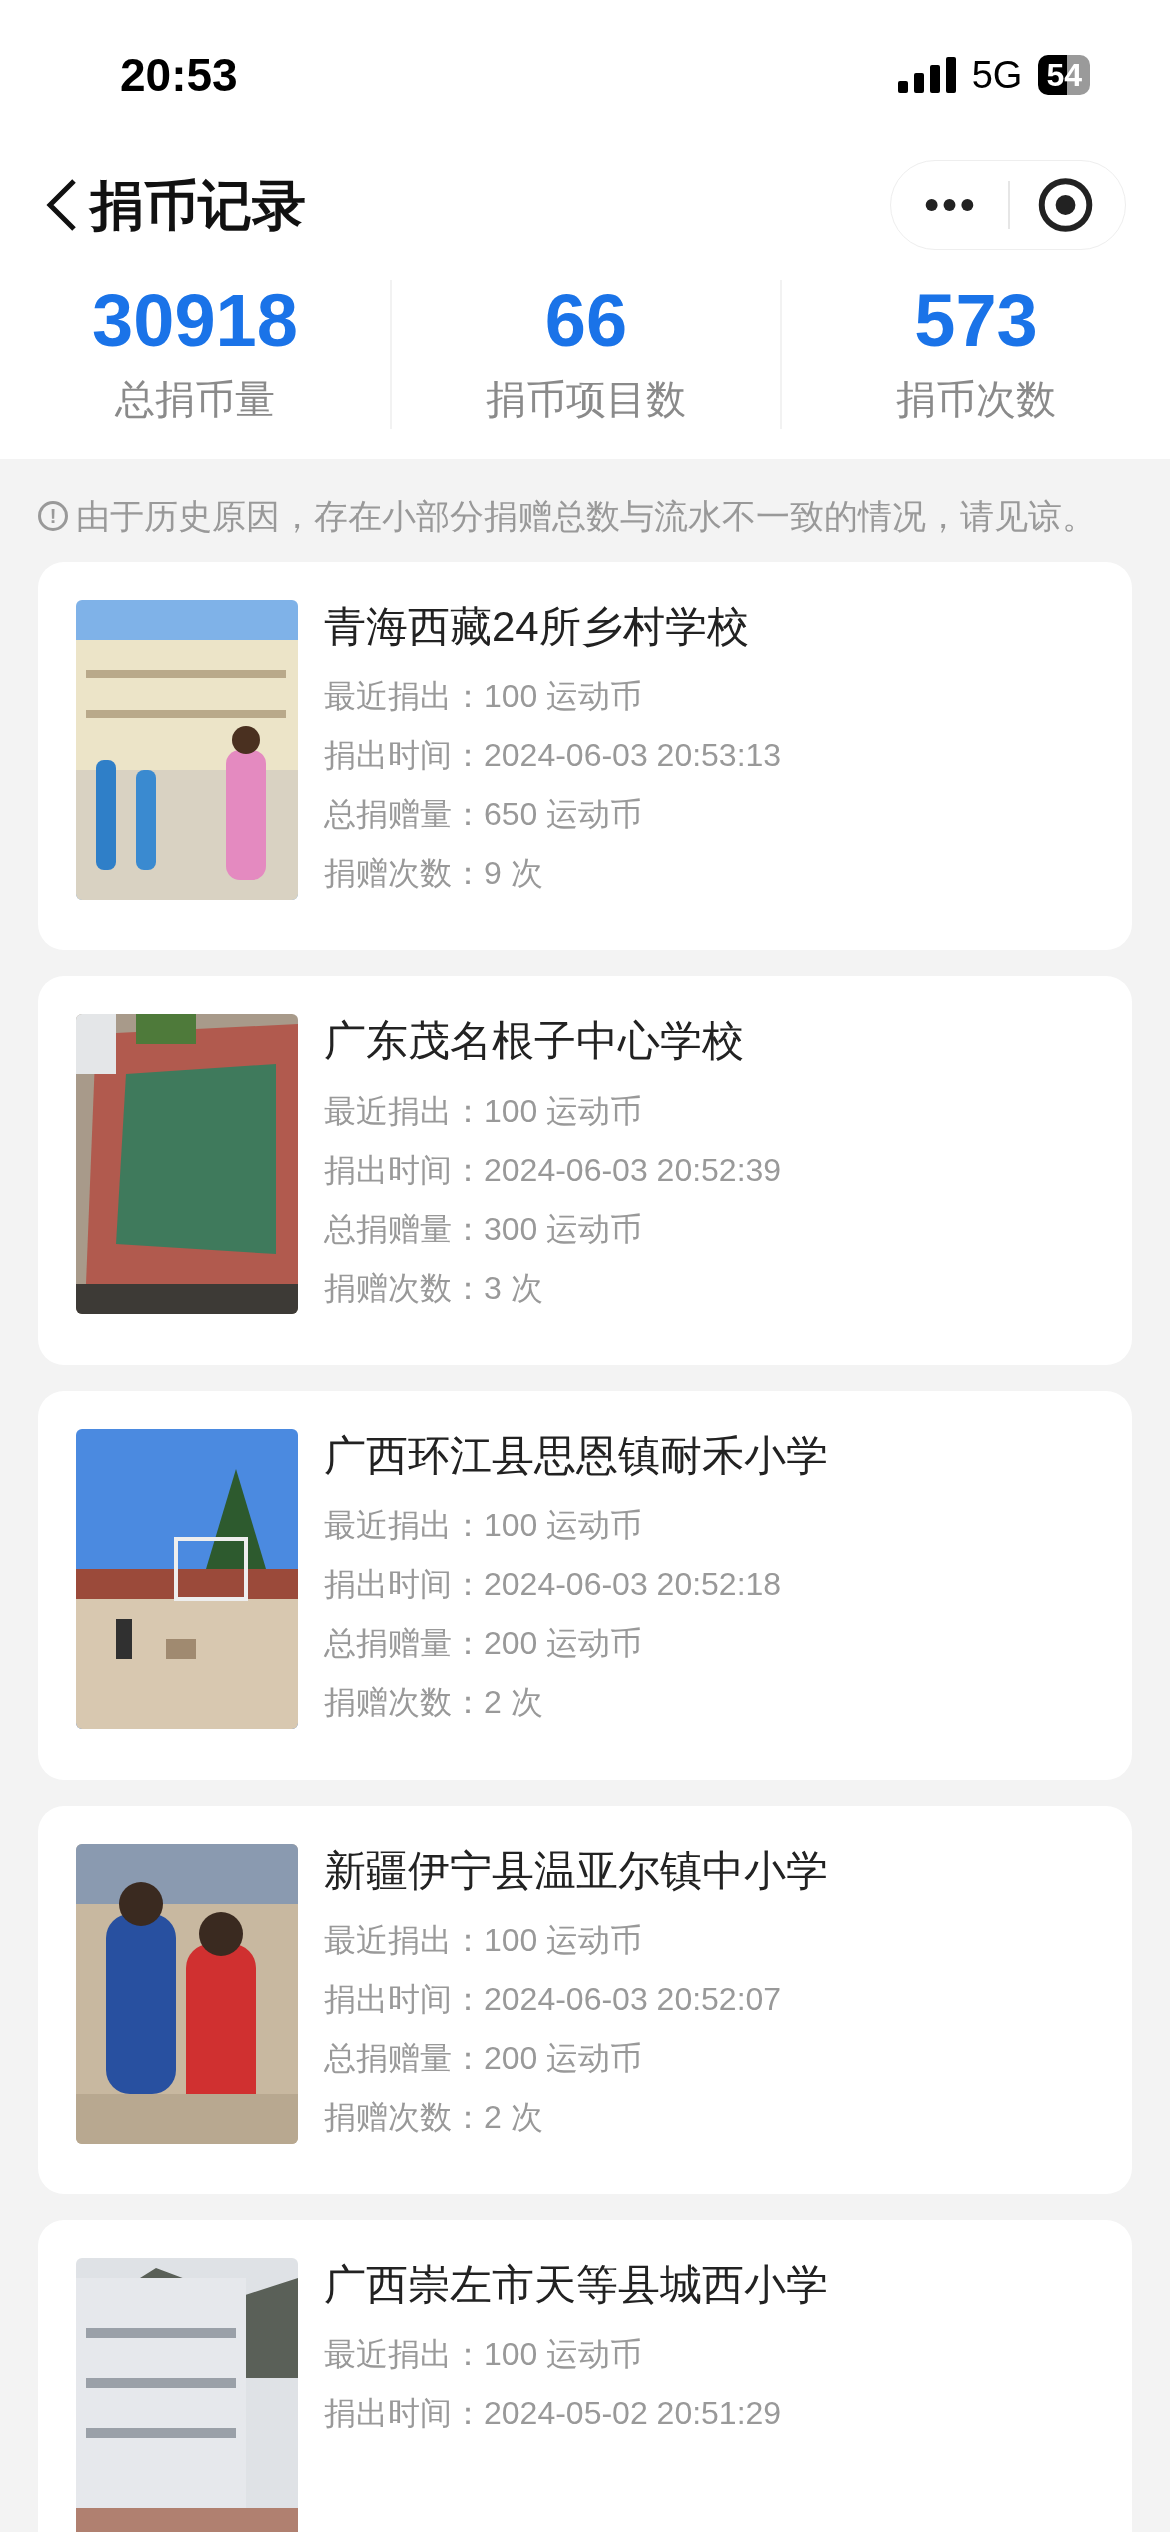  Describe the element at coordinates (537, 626) in the screenshot. I see `school-name: 青海西藏24所乡村学校` at that location.